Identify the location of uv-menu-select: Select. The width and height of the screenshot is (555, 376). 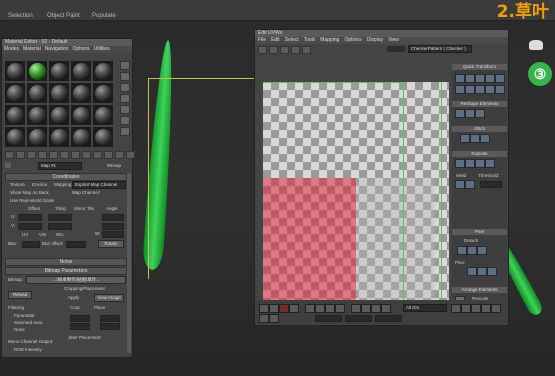
(292, 40).